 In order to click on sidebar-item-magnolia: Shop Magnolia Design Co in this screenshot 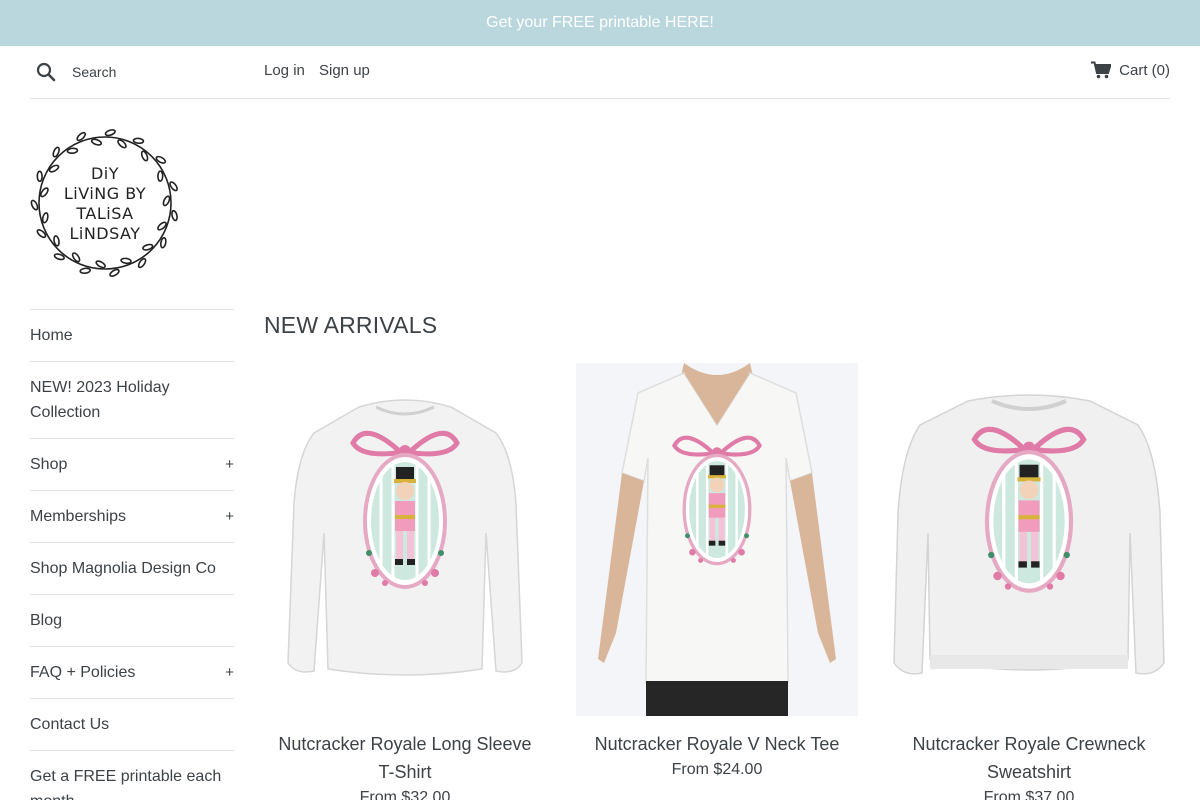, I will do `click(132, 569)`.